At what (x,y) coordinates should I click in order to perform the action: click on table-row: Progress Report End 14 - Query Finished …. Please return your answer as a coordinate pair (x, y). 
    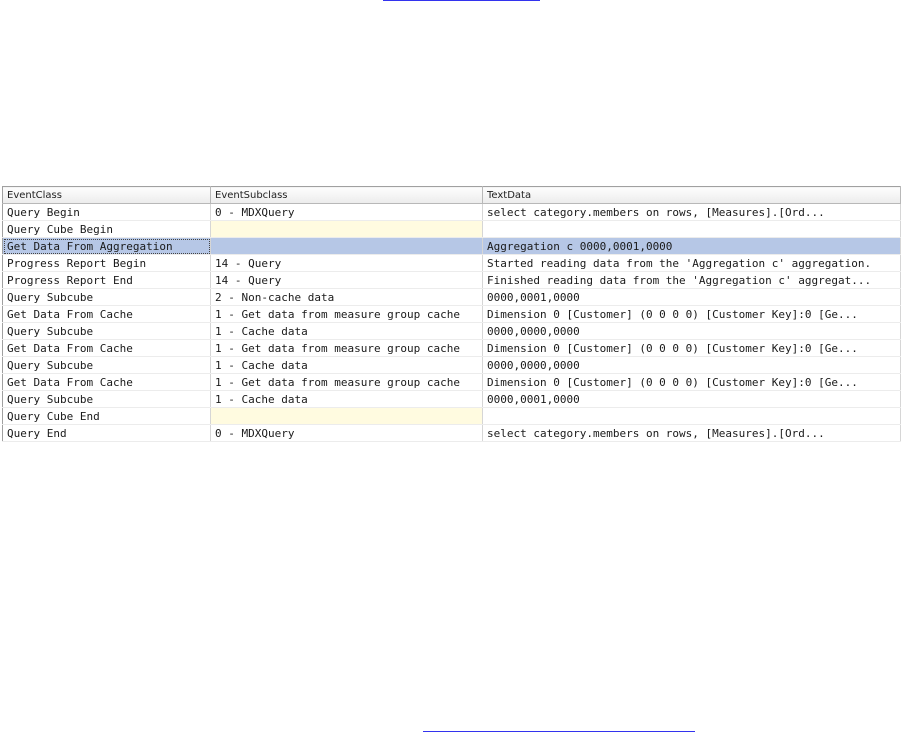
    Looking at the image, I should click on (451, 280).